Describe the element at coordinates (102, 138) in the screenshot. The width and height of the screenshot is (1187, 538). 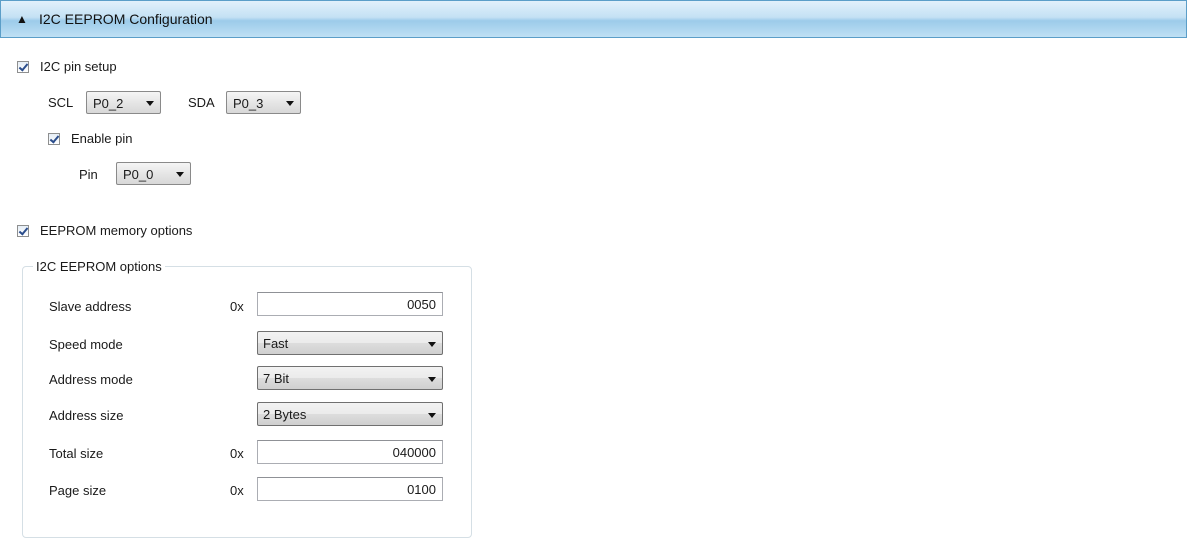
I see `enable-pin-label: Enable pin` at that location.